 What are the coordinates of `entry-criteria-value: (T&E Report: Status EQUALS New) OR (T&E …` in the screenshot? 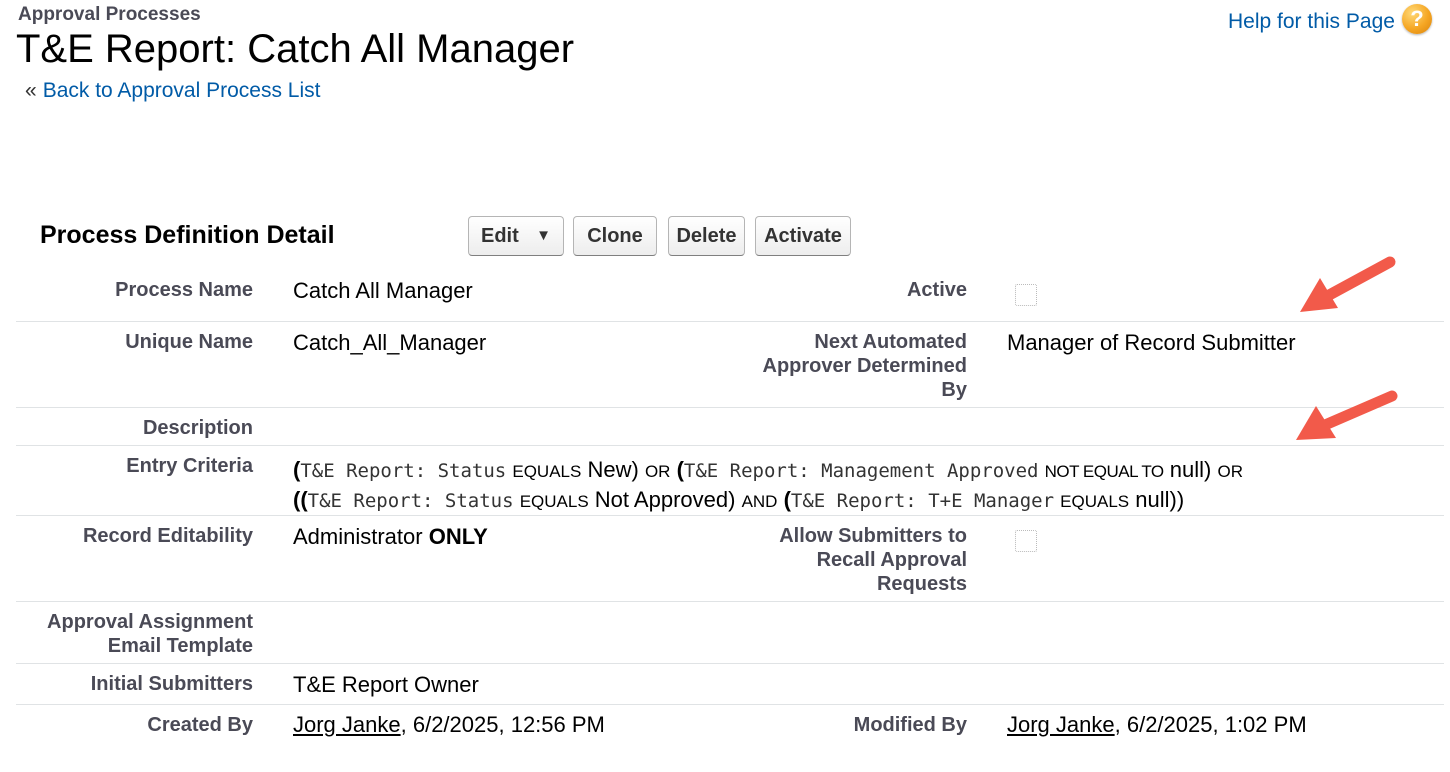 It's located at (768, 486).